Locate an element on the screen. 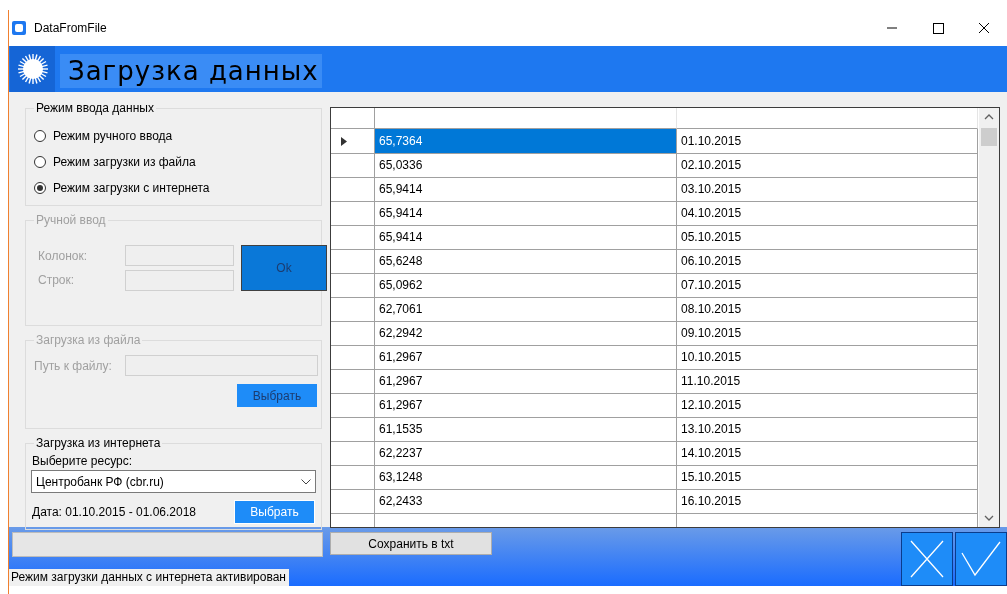 Image resolution: width=1007 pixels, height=594 pixels. field-label: Выберите ресурс: is located at coordinates (82, 461).